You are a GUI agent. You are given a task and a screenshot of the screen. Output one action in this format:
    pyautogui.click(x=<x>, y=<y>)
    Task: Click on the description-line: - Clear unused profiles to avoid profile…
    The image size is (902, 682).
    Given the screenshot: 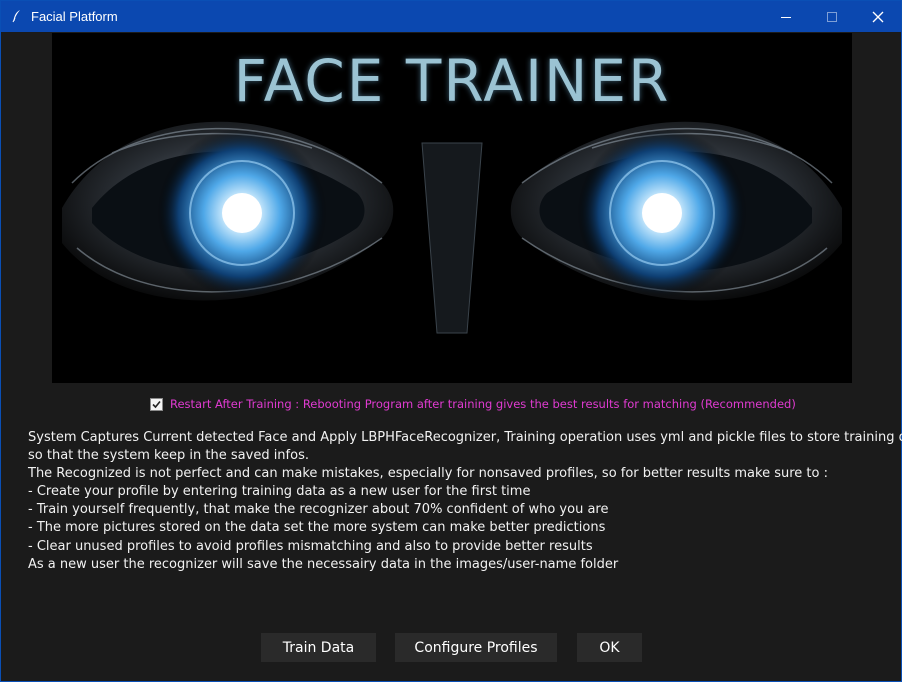 What is the action you would take?
    pyautogui.click(x=310, y=546)
    